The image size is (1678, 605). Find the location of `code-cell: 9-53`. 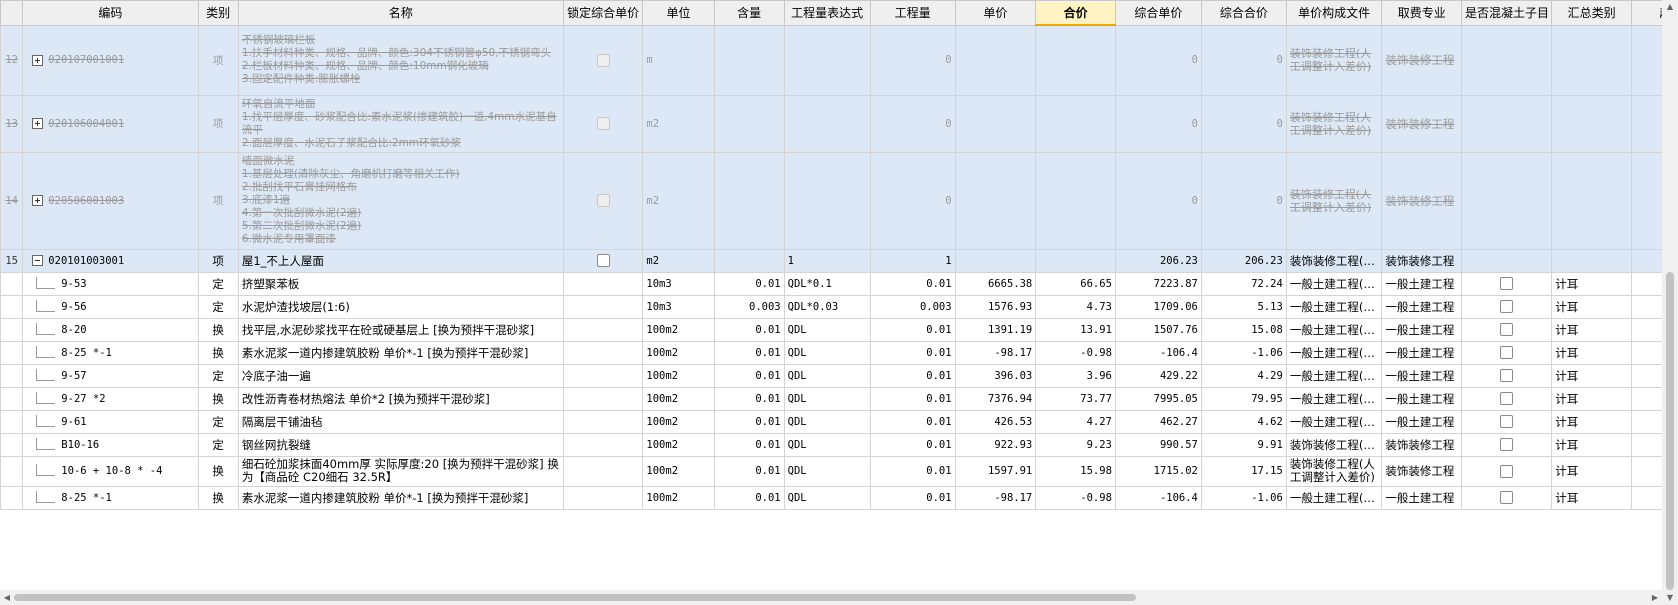

code-cell: 9-53 is located at coordinates (110, 283).